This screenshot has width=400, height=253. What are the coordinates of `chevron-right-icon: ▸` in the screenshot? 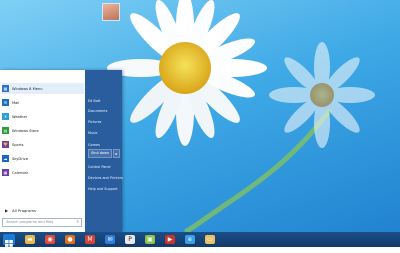 It's located at (116, 153).